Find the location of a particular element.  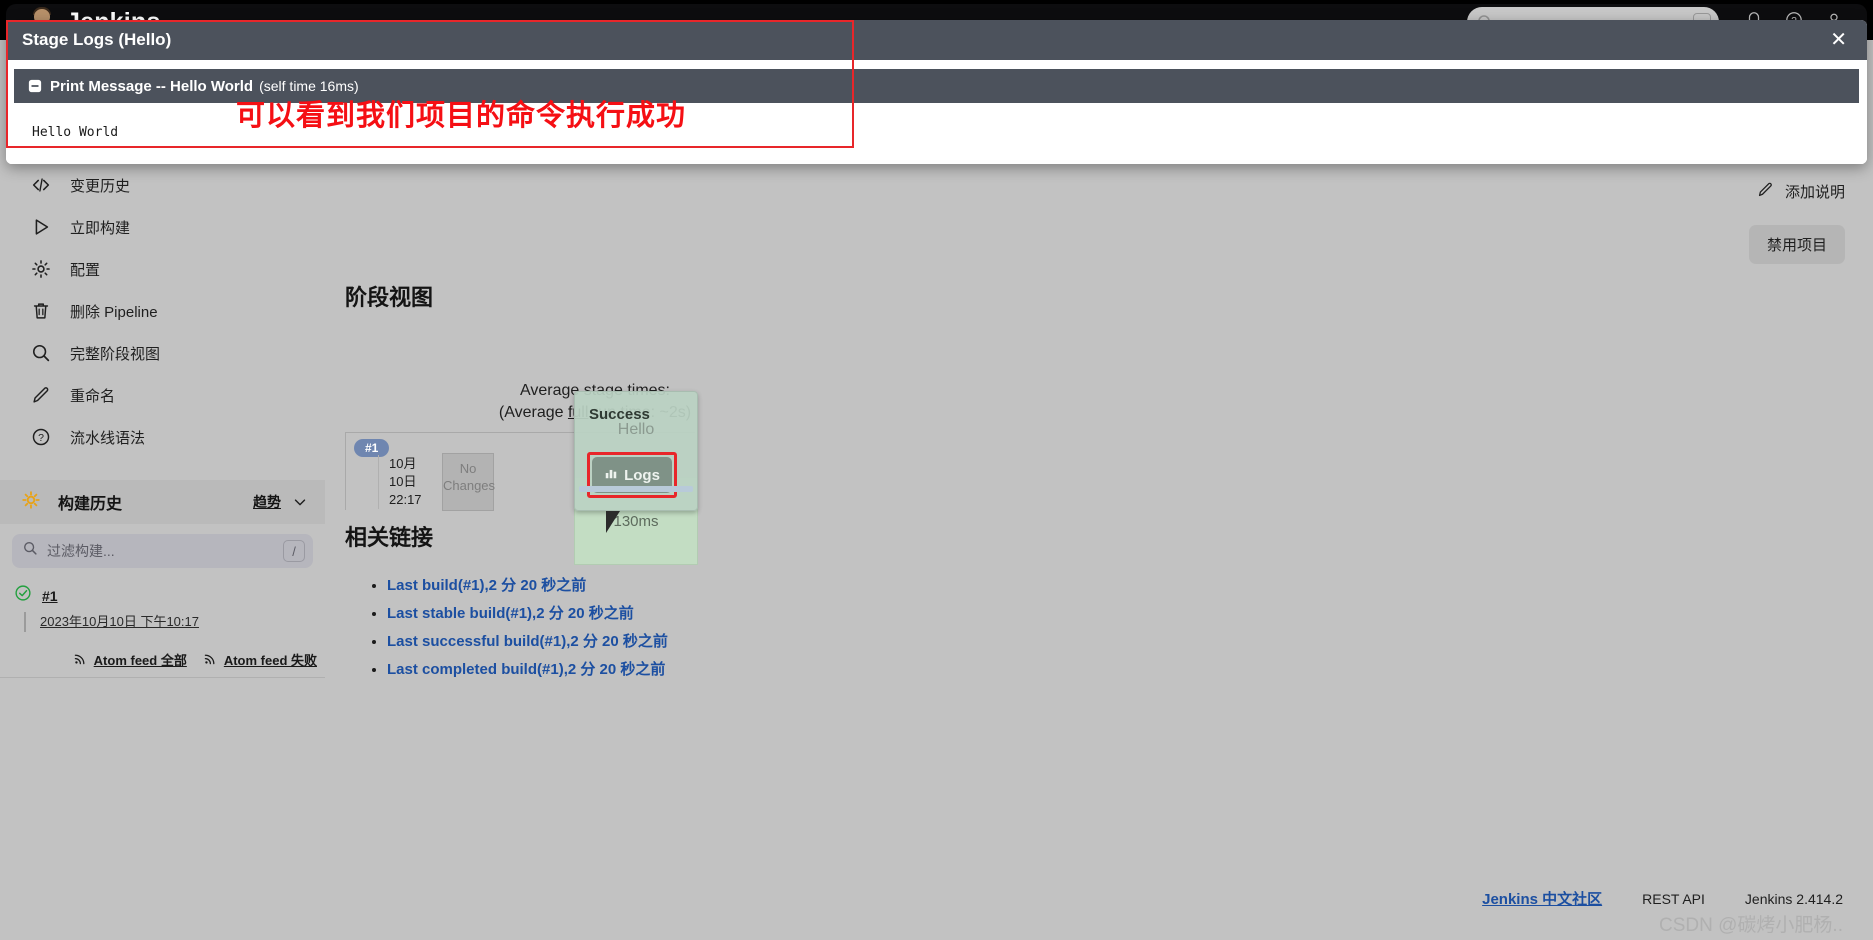

trash-icon is located at coordinates (41, 311).